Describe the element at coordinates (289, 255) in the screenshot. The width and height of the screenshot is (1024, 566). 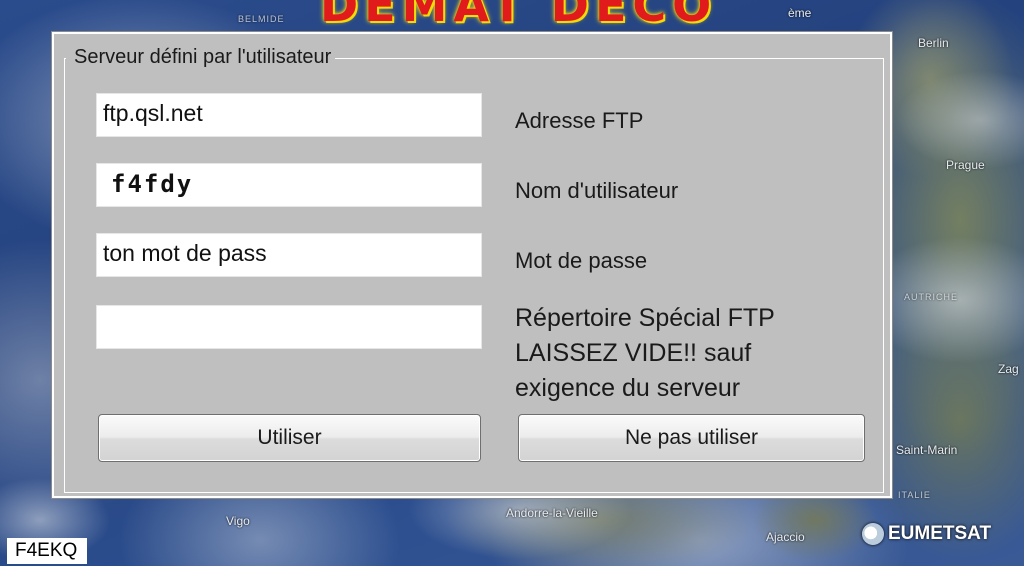
I see `password-input: ton mot de pass` at that location.